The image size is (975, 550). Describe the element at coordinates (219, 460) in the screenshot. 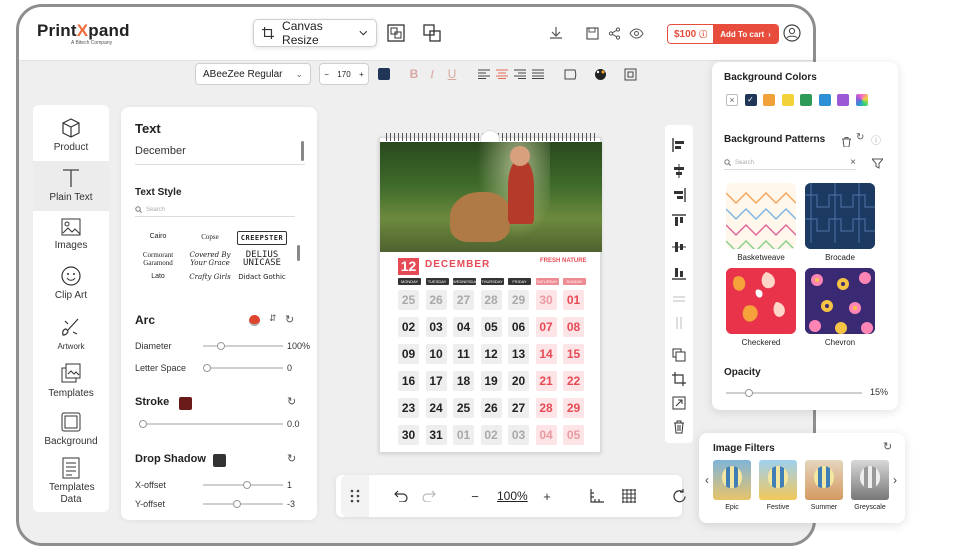

I see `shadow-color-swatch` at that location.